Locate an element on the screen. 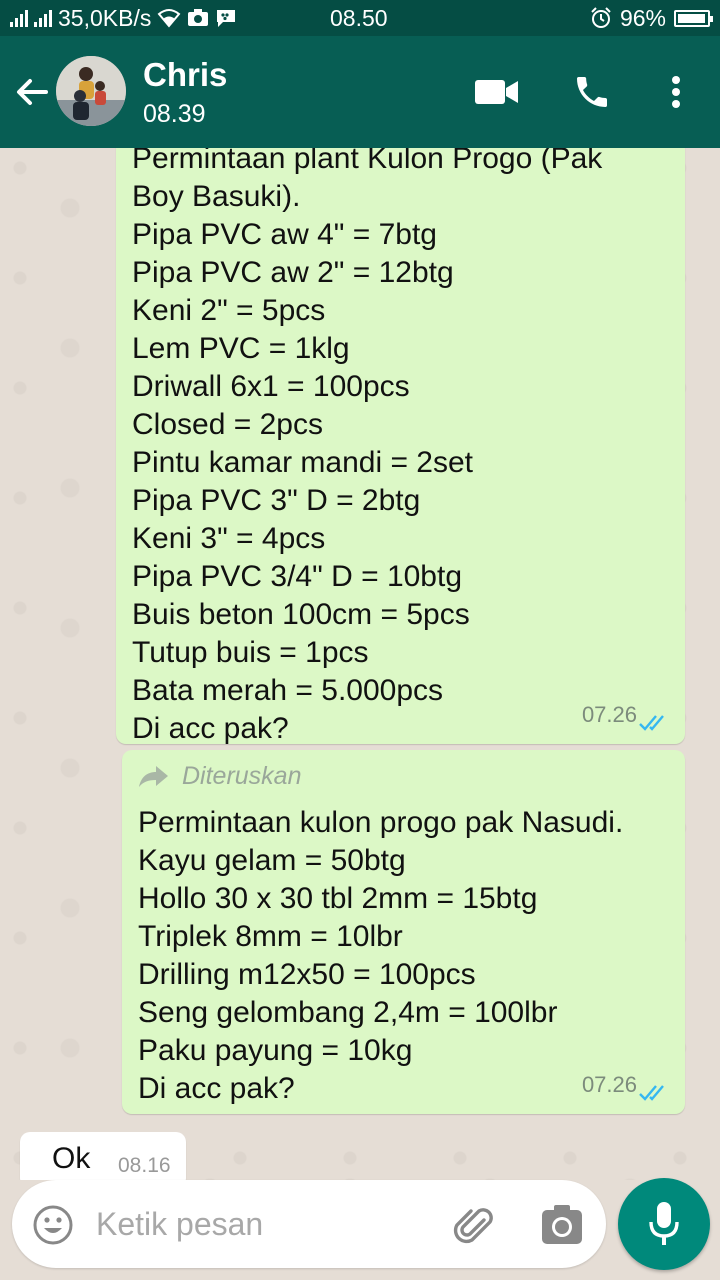 Image resolution: width=720 pixels, height=1280 pixels. message-line: Boy Basuki). is located at coordinates (216, 196).